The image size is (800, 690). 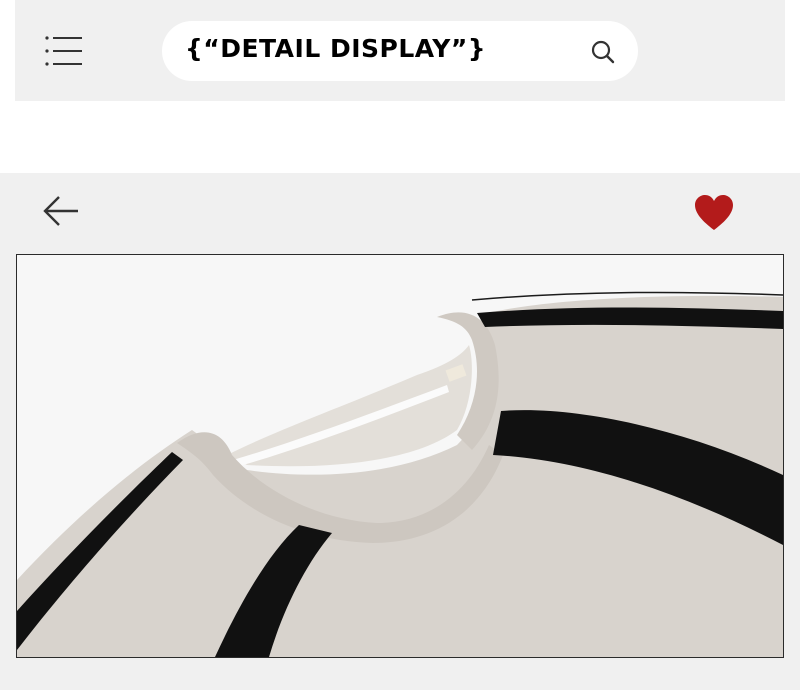 I want to click on heart-icon, so click(x=714, y=212).